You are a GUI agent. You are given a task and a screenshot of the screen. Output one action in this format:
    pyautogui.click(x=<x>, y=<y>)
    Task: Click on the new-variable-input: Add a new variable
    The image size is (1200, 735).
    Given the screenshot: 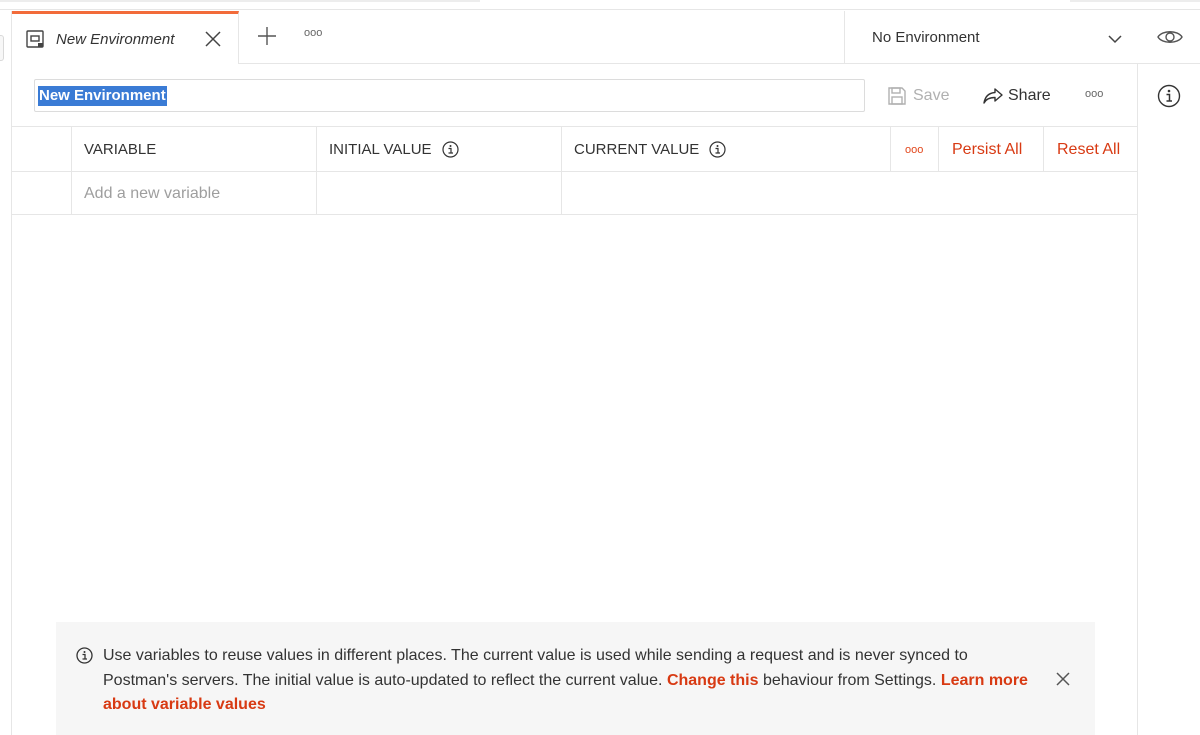 What is the action you would take?
    pyautogui.click(x=194, y=193)
    